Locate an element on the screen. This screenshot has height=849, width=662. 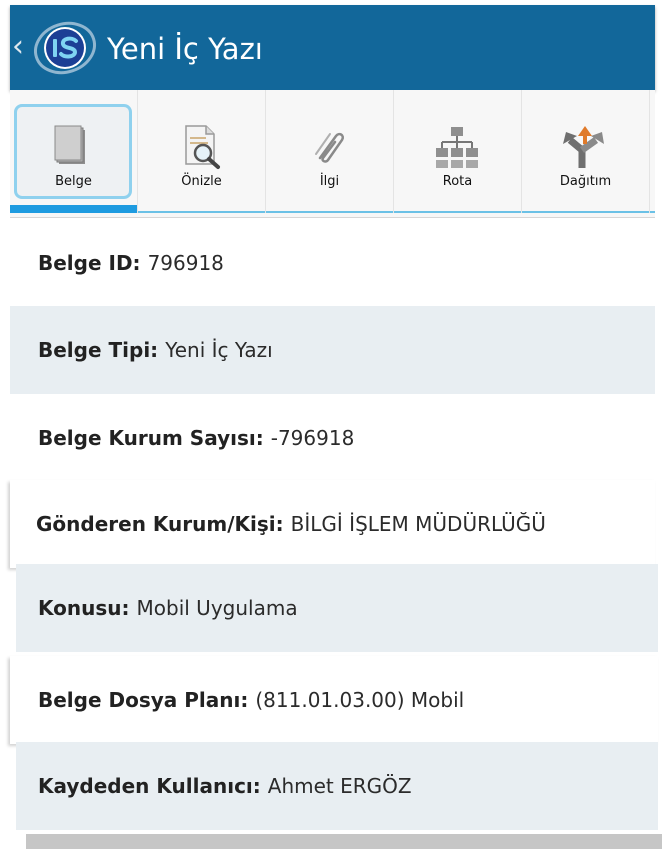
tab-belge: Belge is located at coordinates (74, 151).